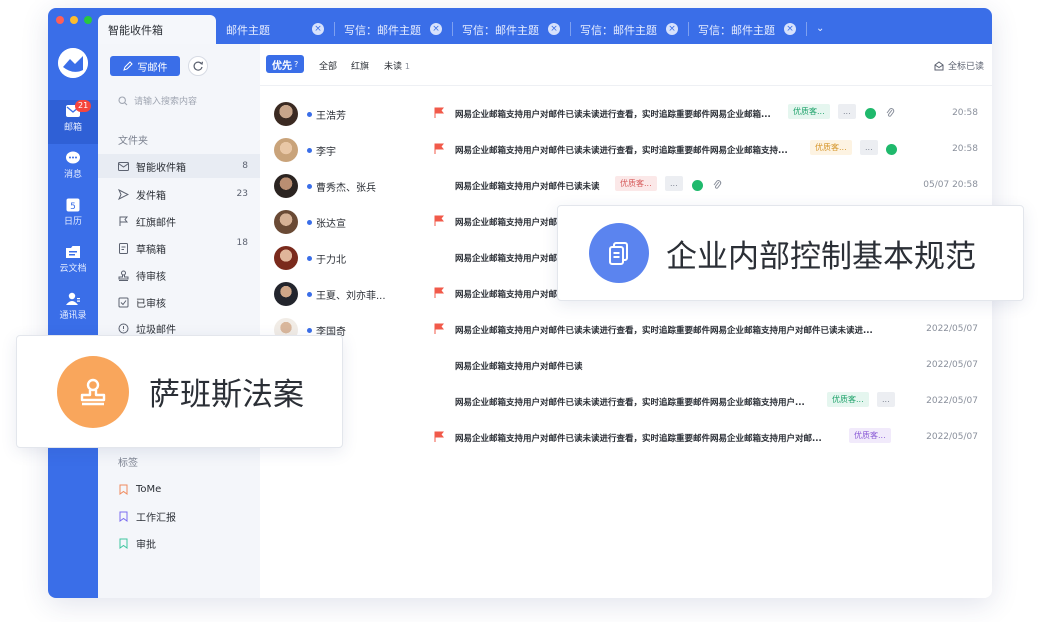 The image size is (1038, 622). Describe the element at coordinates (950, 185) in the screenshot. I see `mail-time: 05/07 20:58` at that location.